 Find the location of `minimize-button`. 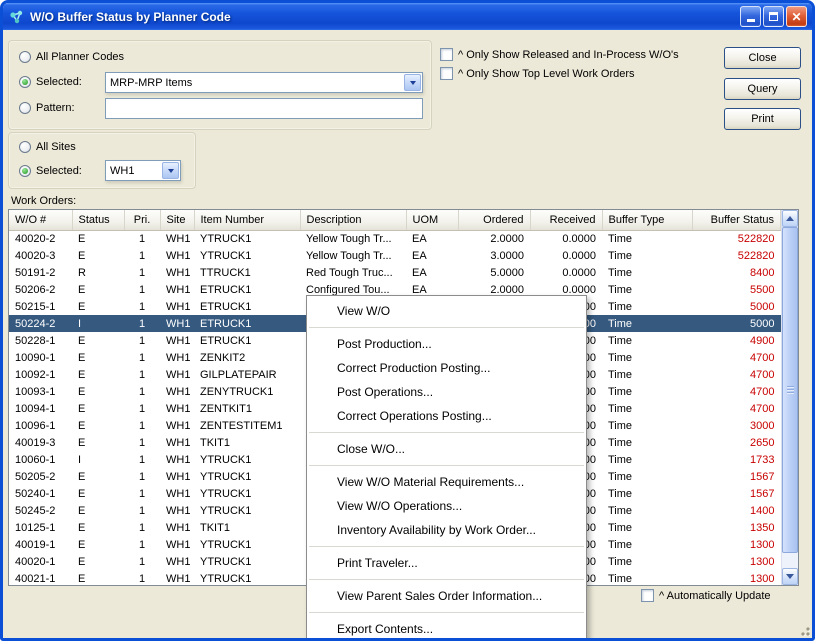

minimize-button is located at coordinates (750, 16).